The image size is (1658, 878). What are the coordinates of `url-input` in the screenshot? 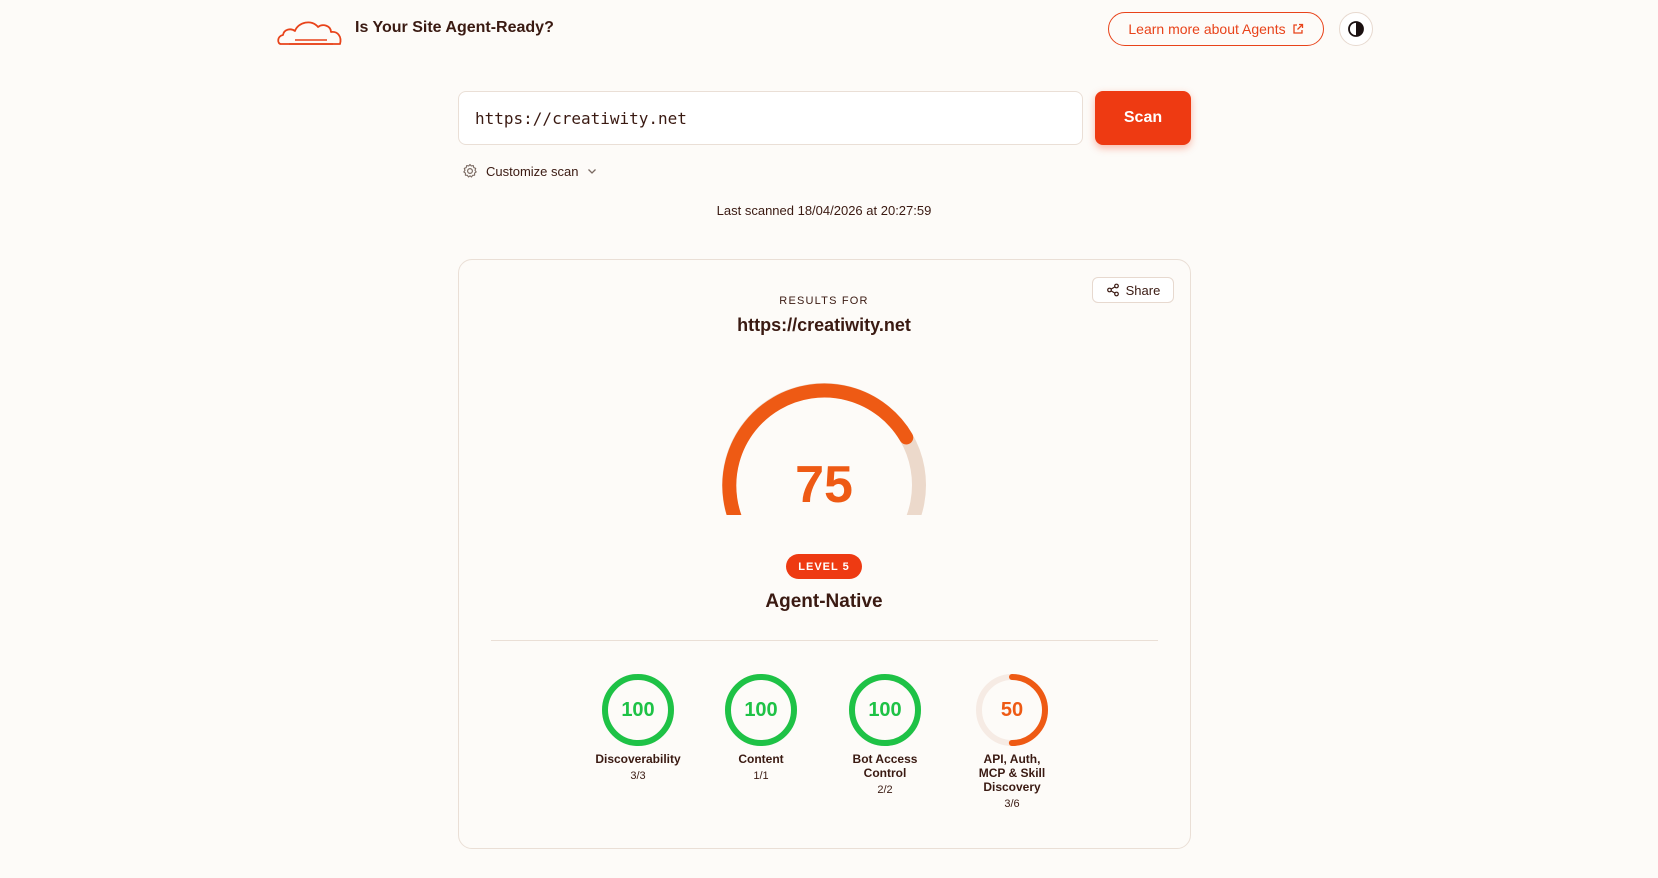 It's located at (770, 118).